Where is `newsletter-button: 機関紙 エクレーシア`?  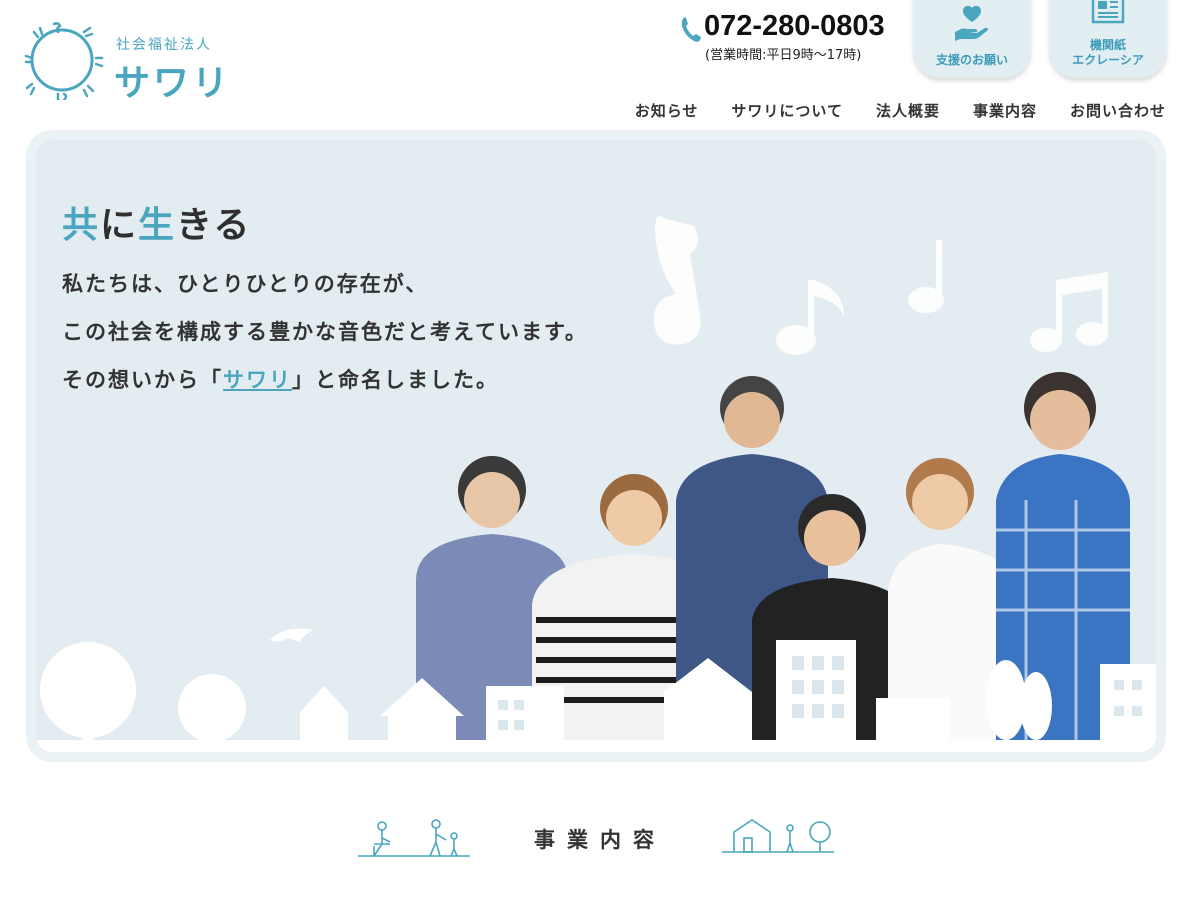
newsletter-button: 機関紙 エクレーシア is located at coordinates (1108, 39).